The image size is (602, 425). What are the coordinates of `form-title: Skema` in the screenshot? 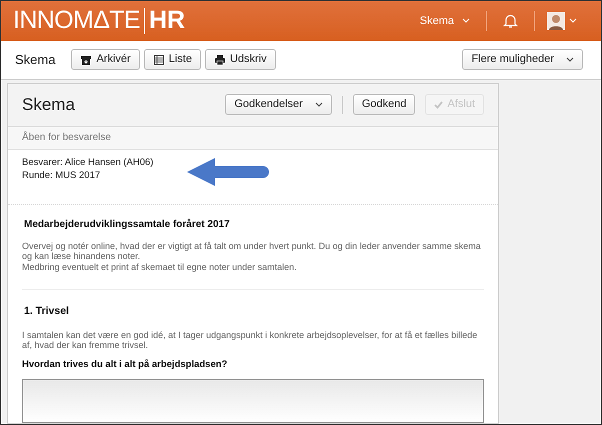 It's located at (49, 105).